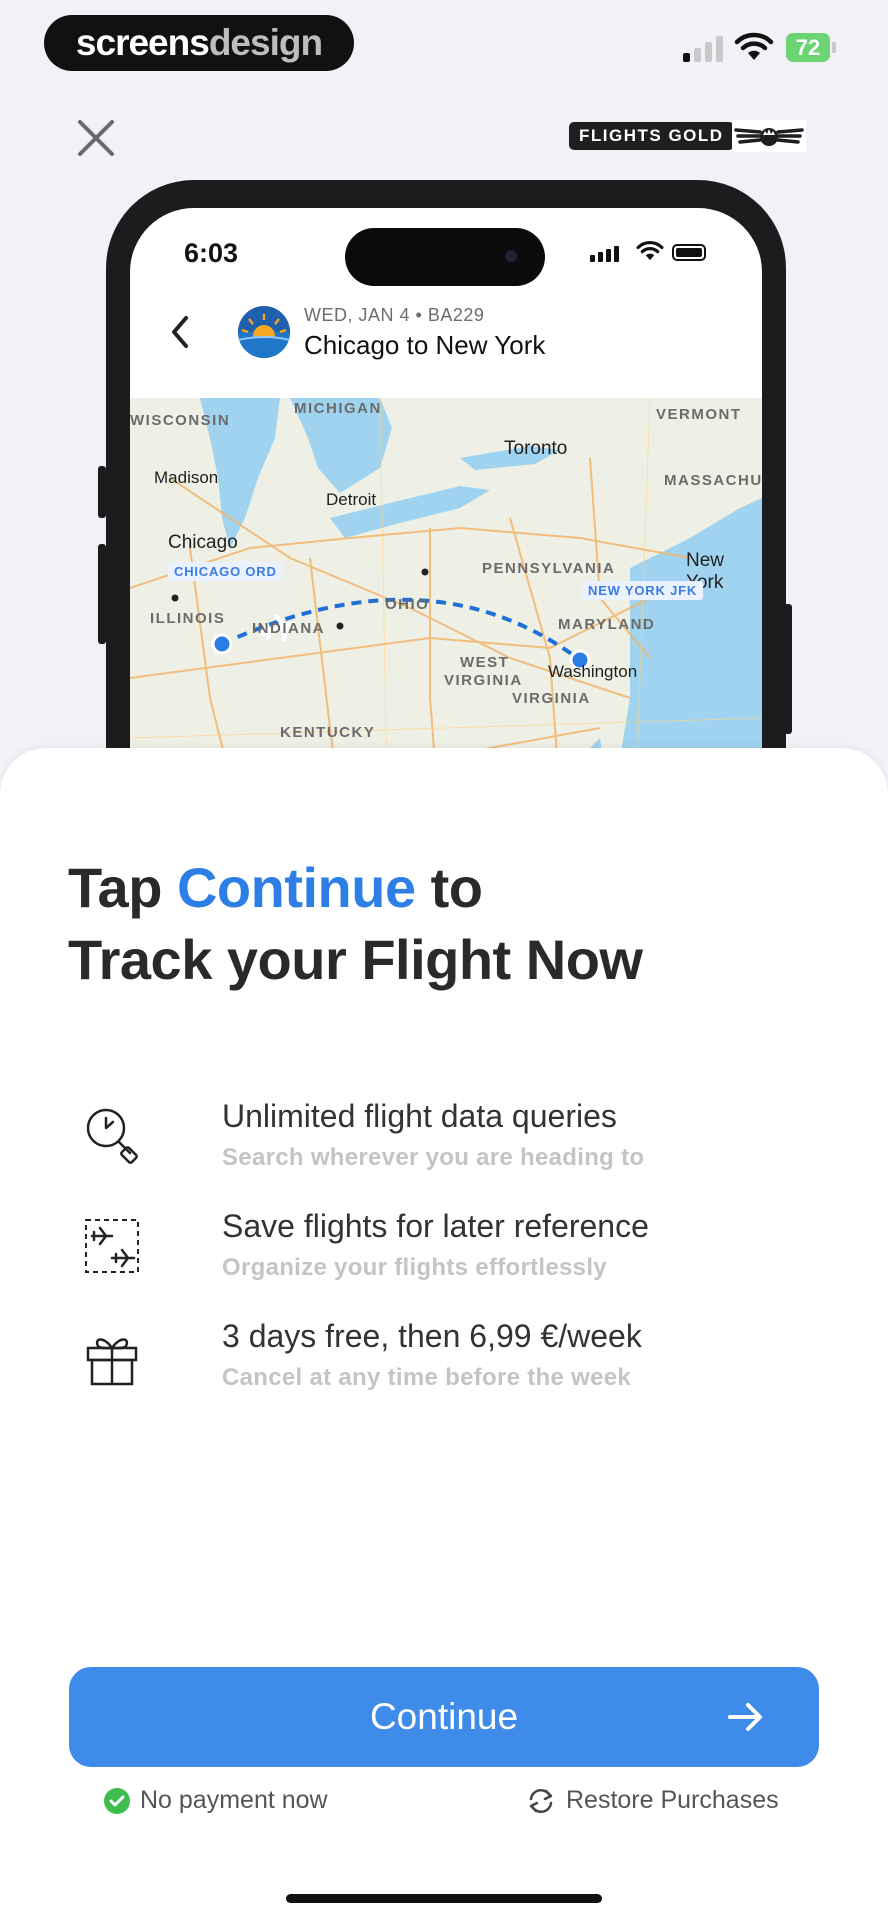 The height and width of the screenshot is (1920, 888). Describe the element at coordinates (142, 42) in the screenshot. I see `brand-part1: screens` at that location.